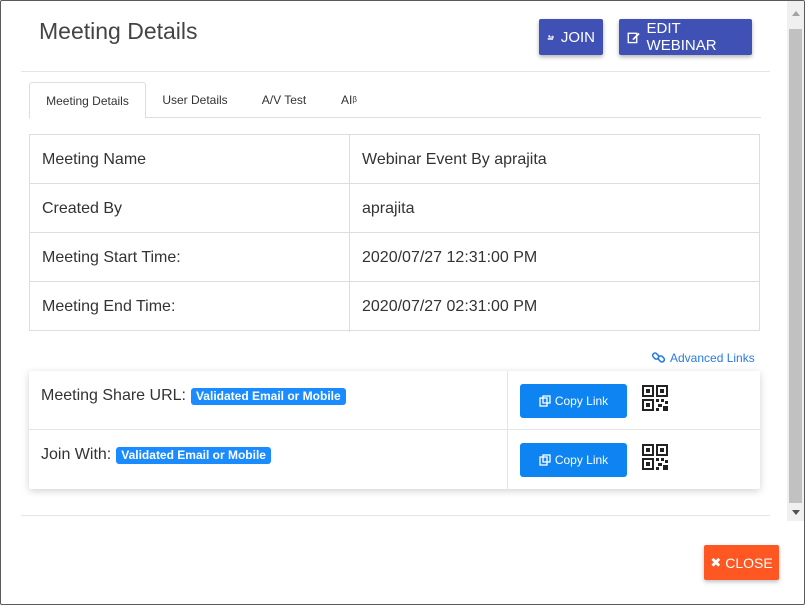  I want to click on table-row: Meeting Name Webinar Event By aprajita, so click(394, 159).